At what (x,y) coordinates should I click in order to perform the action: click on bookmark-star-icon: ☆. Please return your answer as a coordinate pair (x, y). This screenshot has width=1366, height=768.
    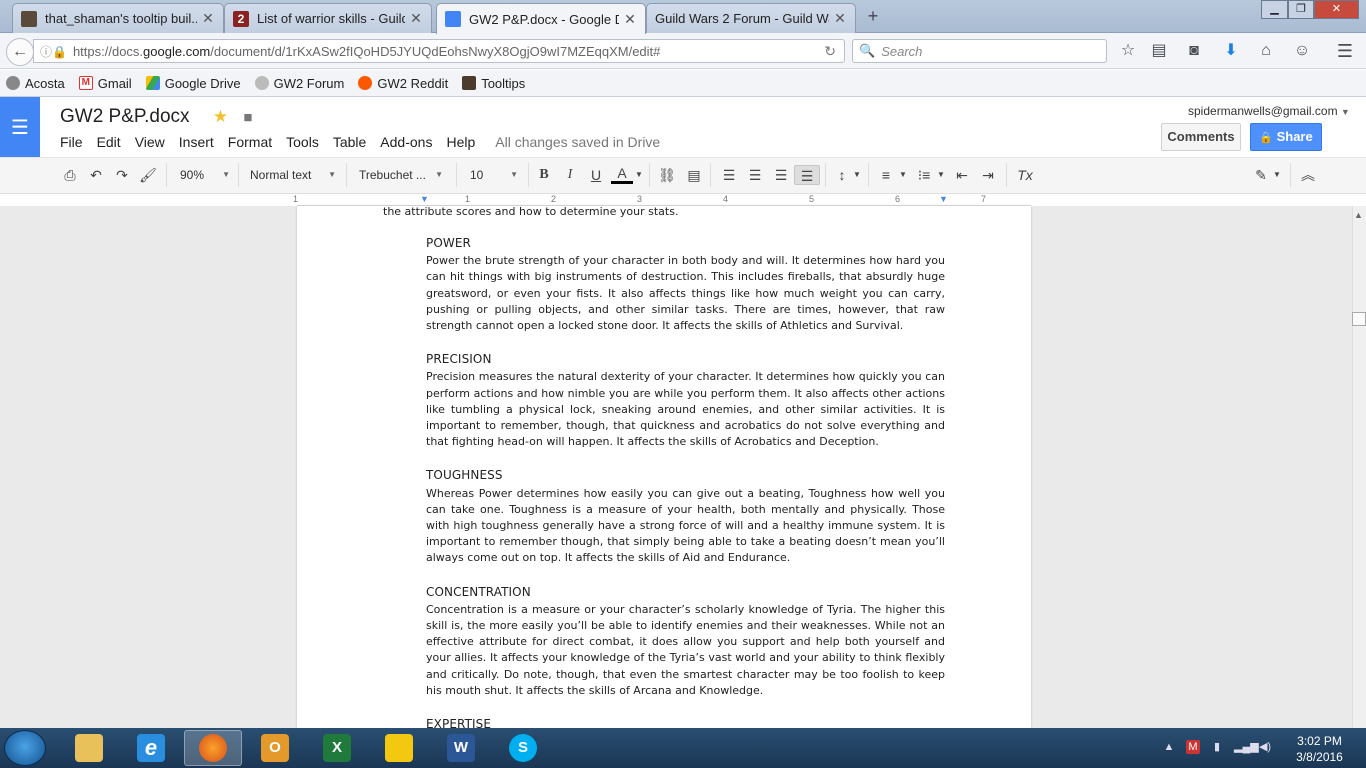
    Looking at the image, I should click on (1128, 51).